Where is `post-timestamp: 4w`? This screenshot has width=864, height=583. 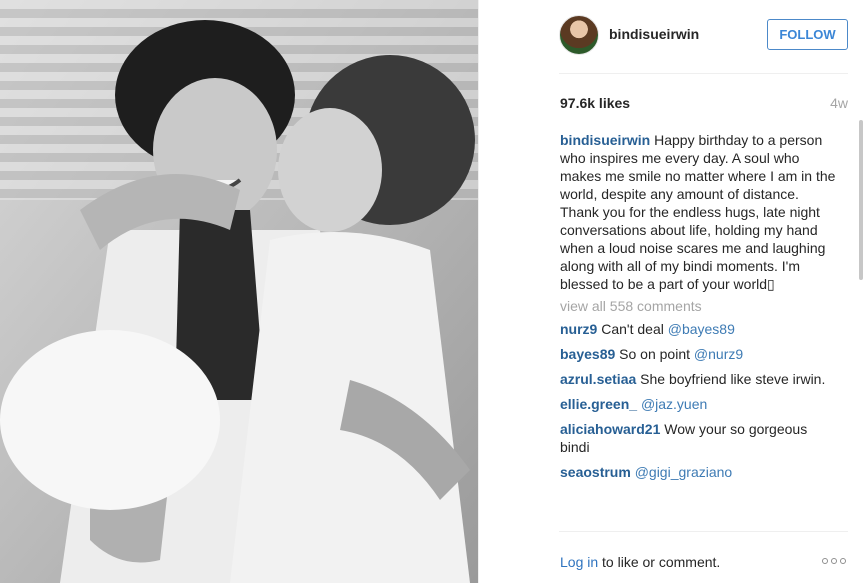 post-timestamp: 4w is located at coordinates (839, 103).